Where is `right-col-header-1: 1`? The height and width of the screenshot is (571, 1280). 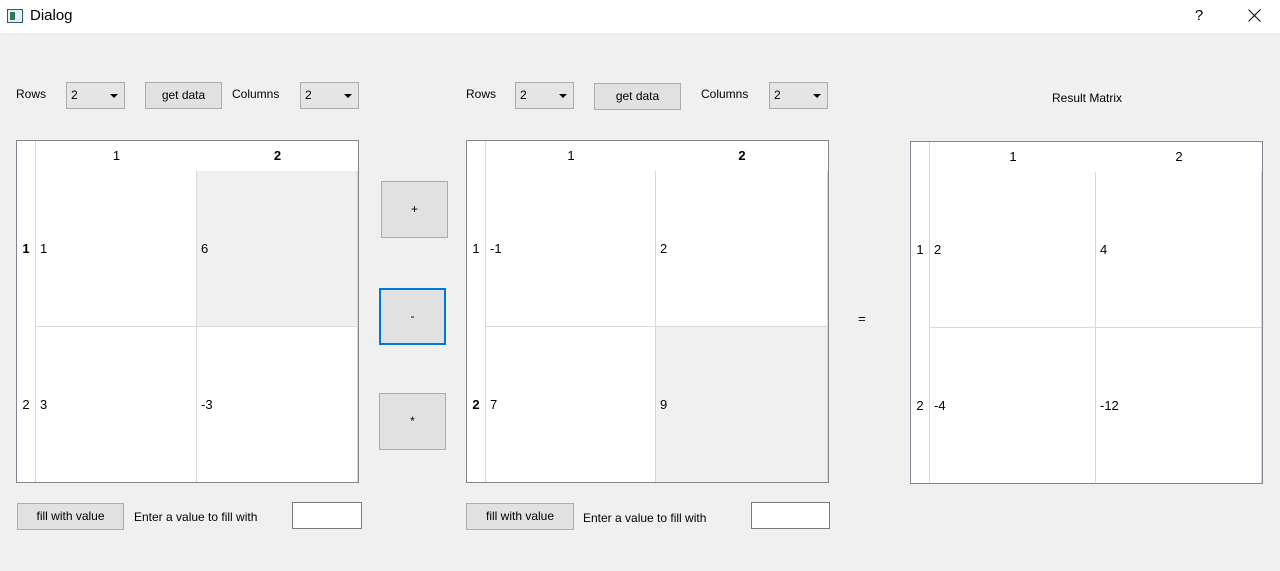 right-col-header-1: 1 is located at coordinates (571, 156).